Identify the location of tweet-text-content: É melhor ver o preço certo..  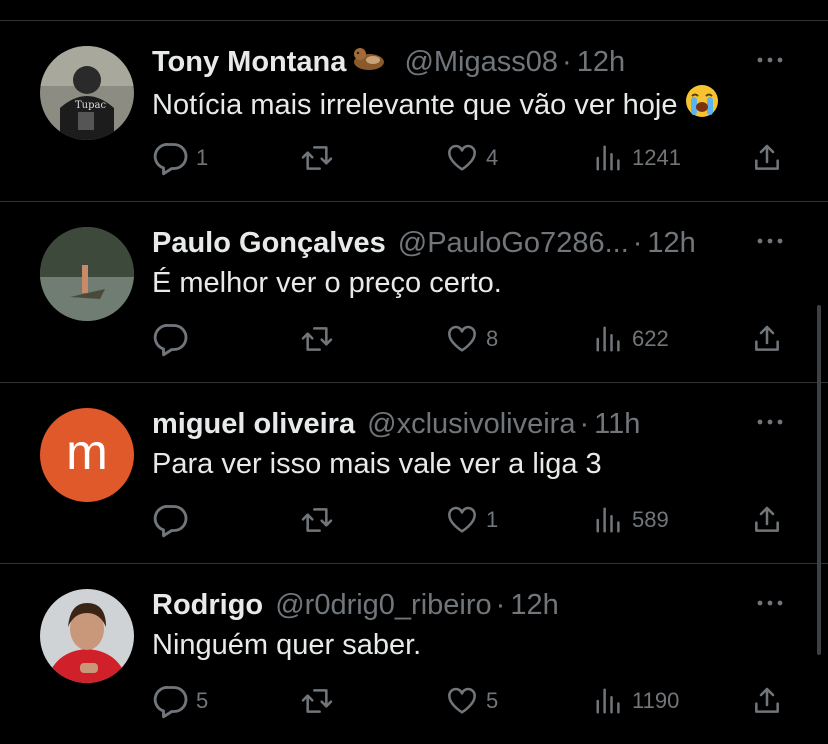
(327, 283).